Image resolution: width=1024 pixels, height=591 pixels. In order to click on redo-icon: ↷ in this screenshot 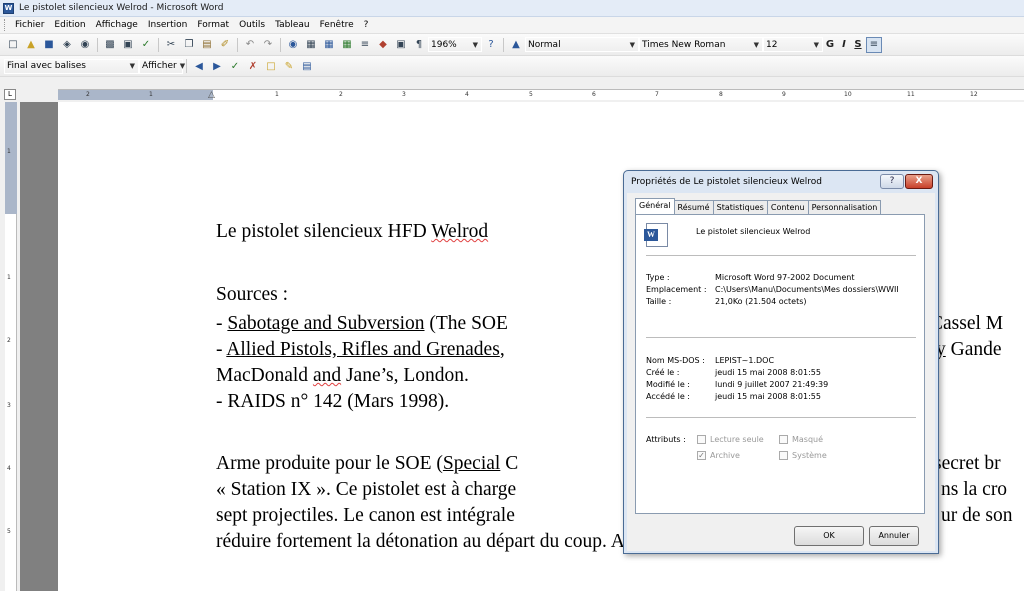, I will do `click(268, 45)`.